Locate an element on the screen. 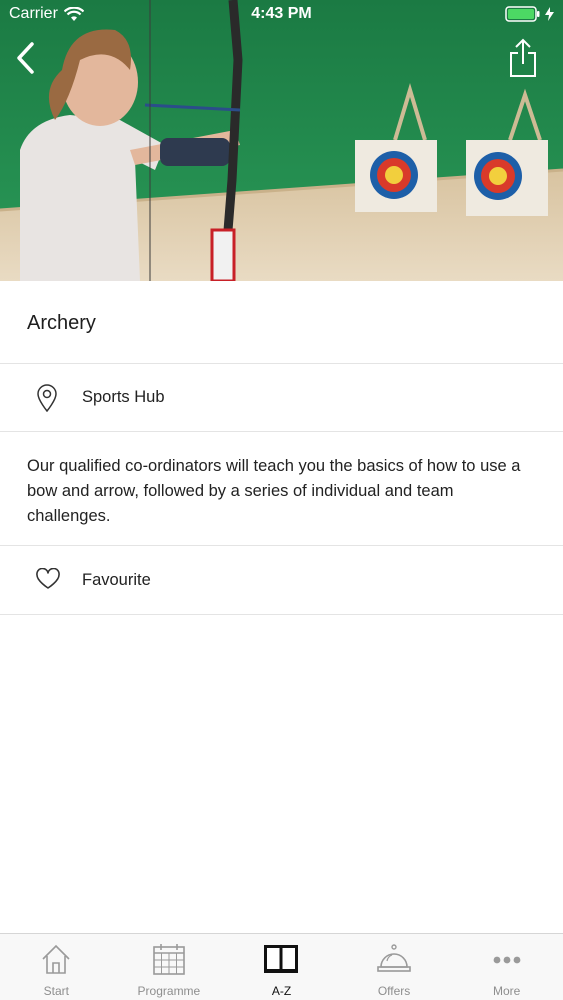  back-button is located at coordinates (27, 58).